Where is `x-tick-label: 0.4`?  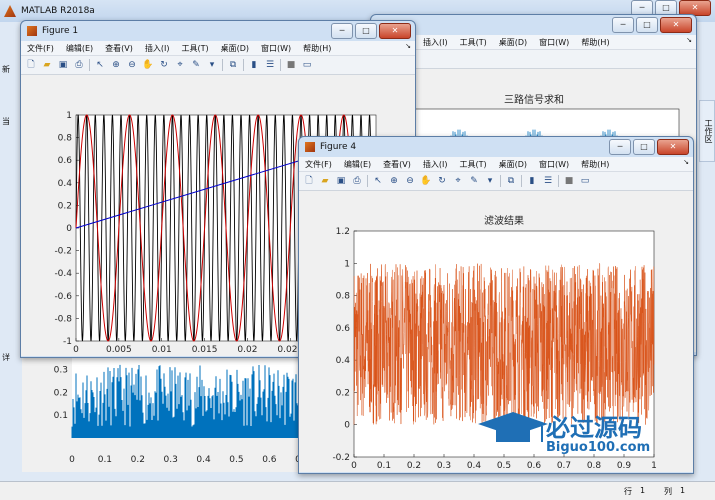 x-tick-label: 0.4 is located at coordinates (474, 466).